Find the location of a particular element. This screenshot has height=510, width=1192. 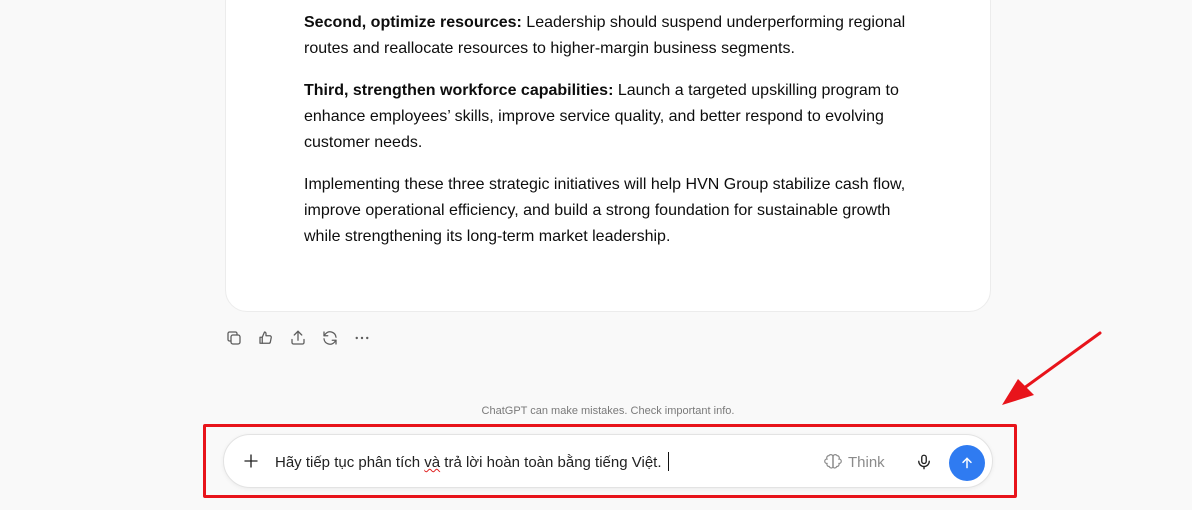

more-icon is located at coordinates (362, 338).